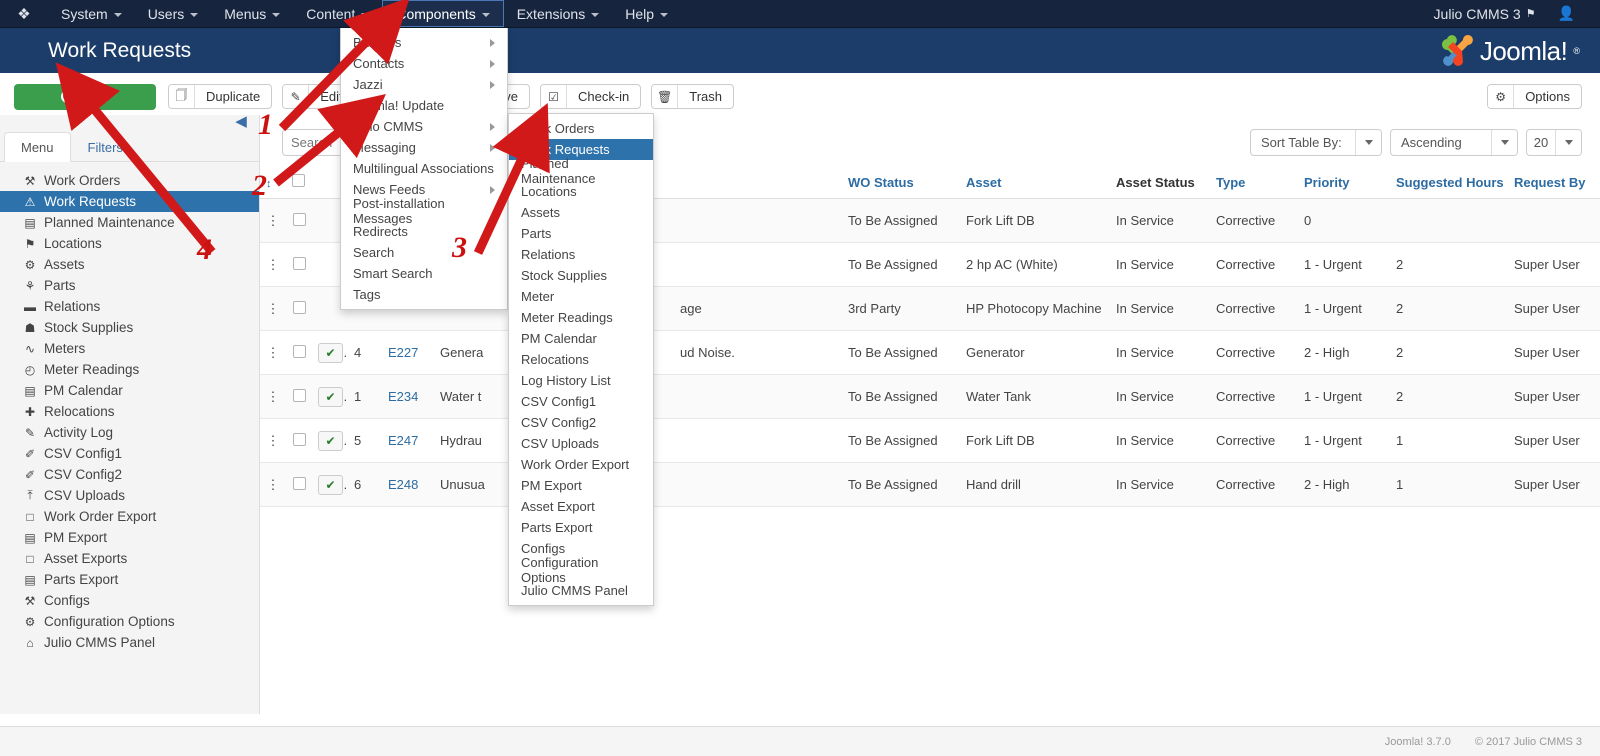 Image resolution: width=1600 pixels, height=756 pixels. I want to click on tab-filters: Filters, so click(105, 147).